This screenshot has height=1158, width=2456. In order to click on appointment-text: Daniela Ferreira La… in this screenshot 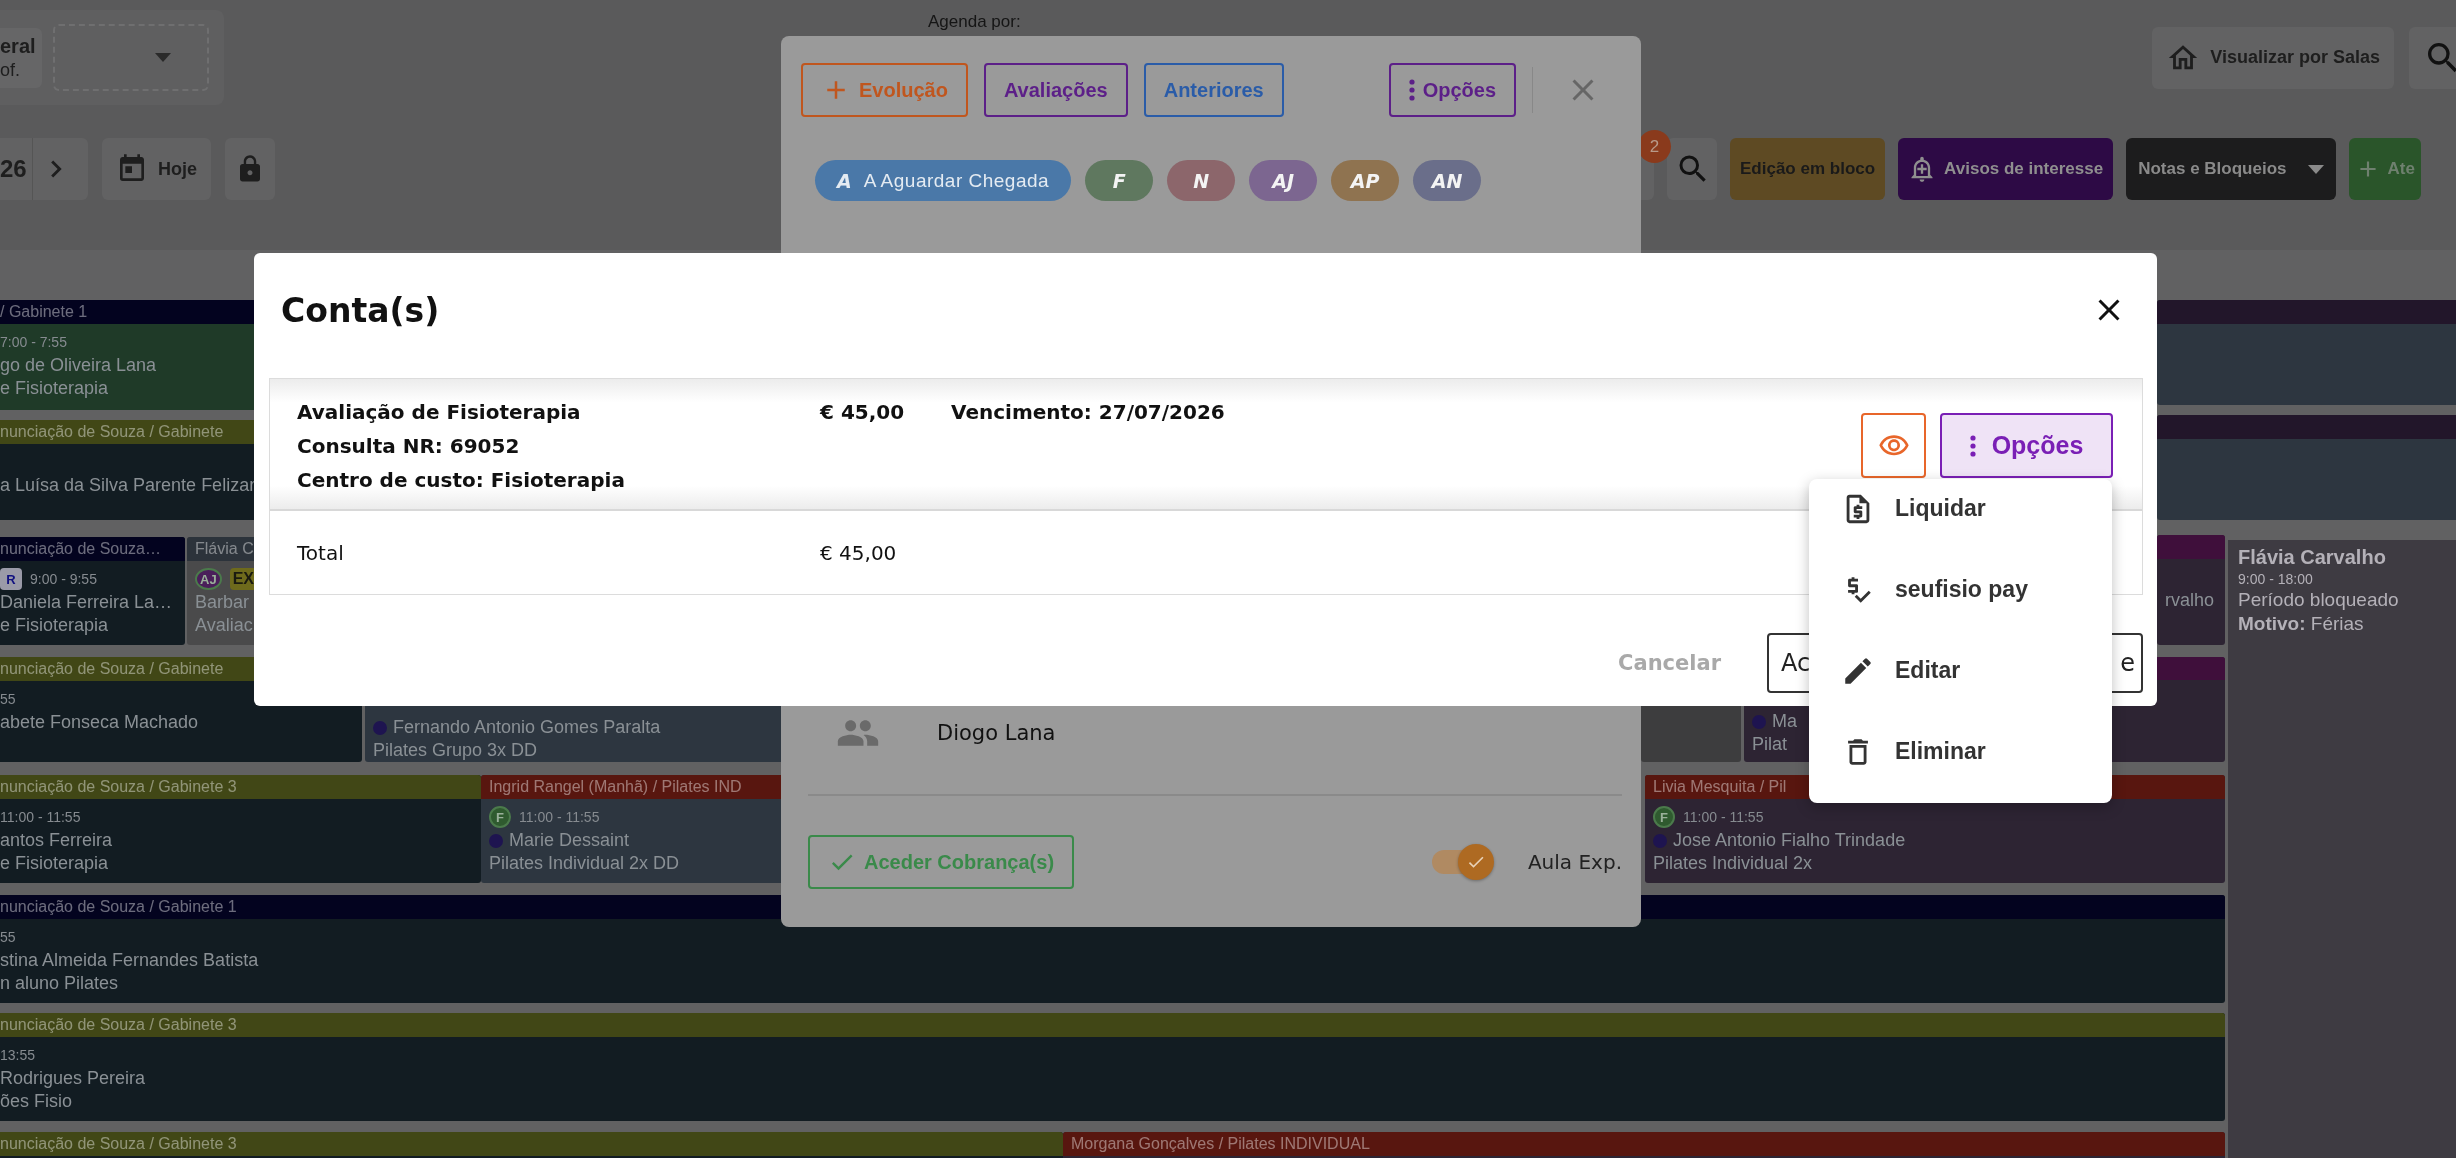, I will do `click(86, 602)`.